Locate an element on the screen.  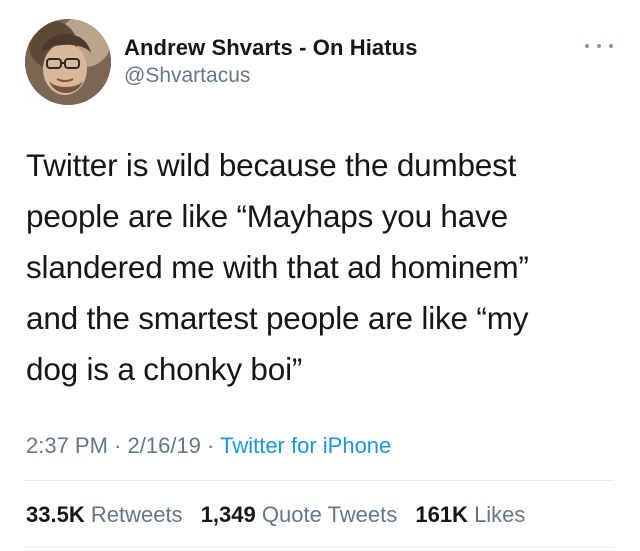
avatar-photo is located at coordinates (68, 62).